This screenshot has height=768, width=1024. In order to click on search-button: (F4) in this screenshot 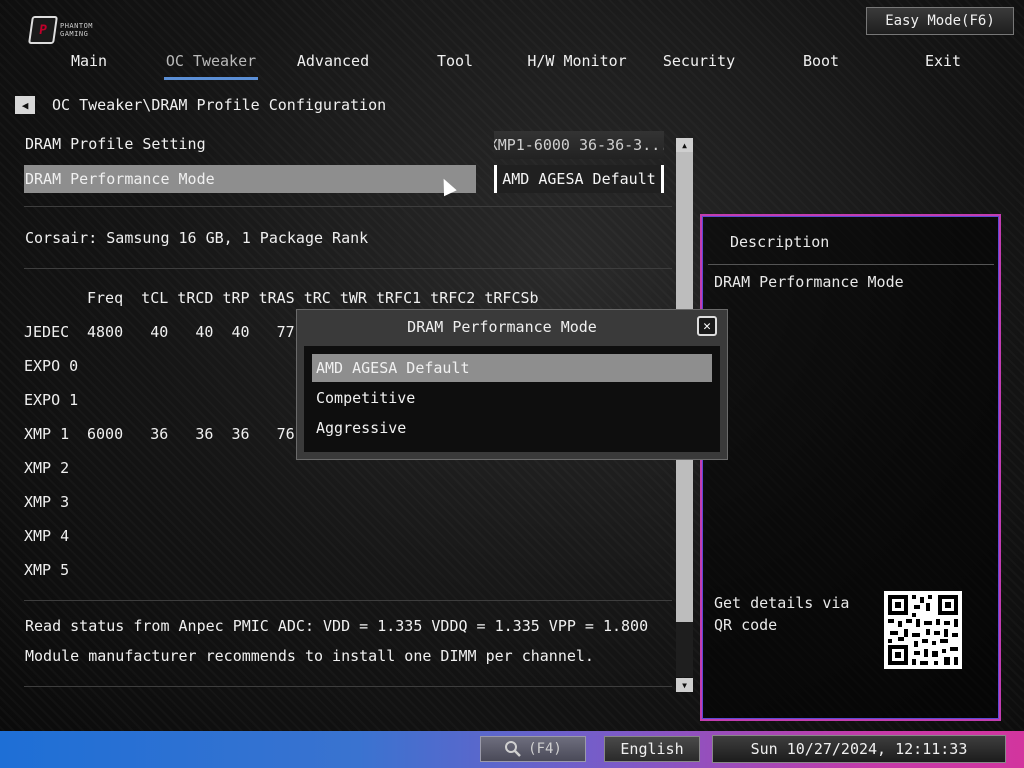, I will do `click(533, 749)`.